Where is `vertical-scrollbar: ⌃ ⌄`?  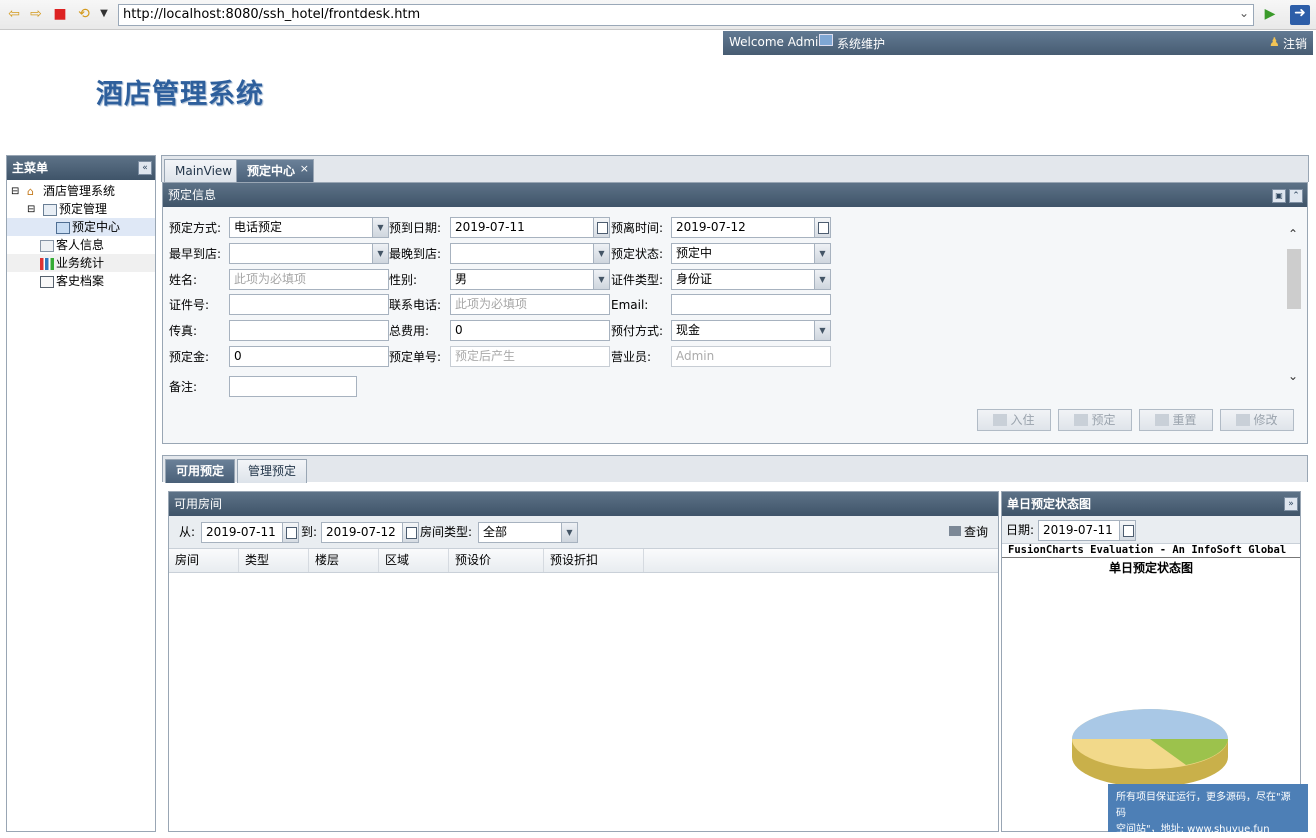 vertical-scrollbar: ⌃ ⌄ is located at coordinates (1294, 309).